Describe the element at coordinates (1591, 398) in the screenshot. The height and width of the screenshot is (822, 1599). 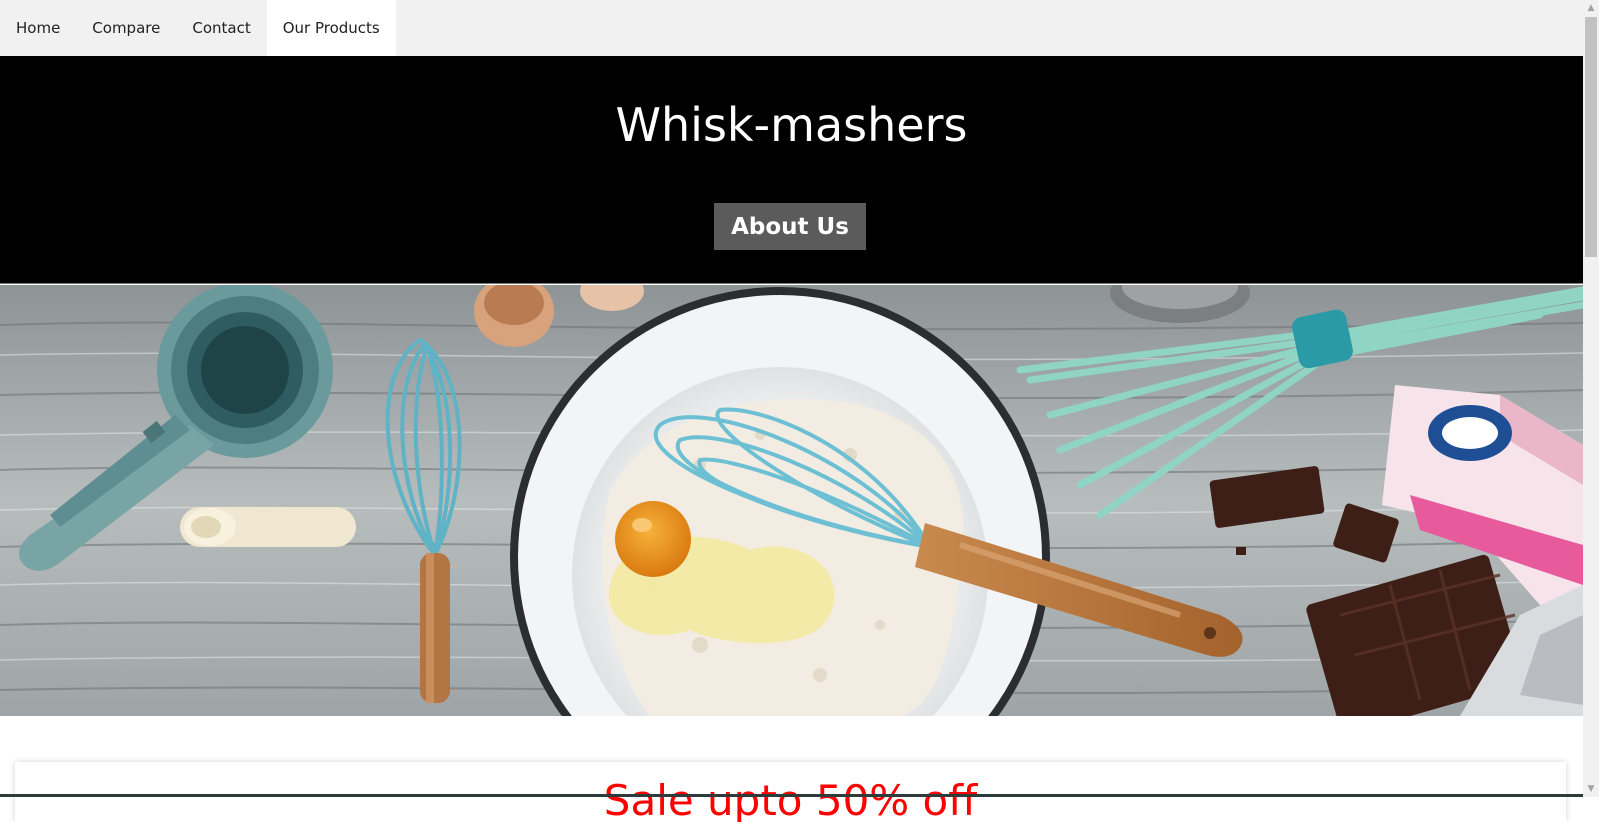
I see `vertical-scrollbar: ▲ ▼` at that location.